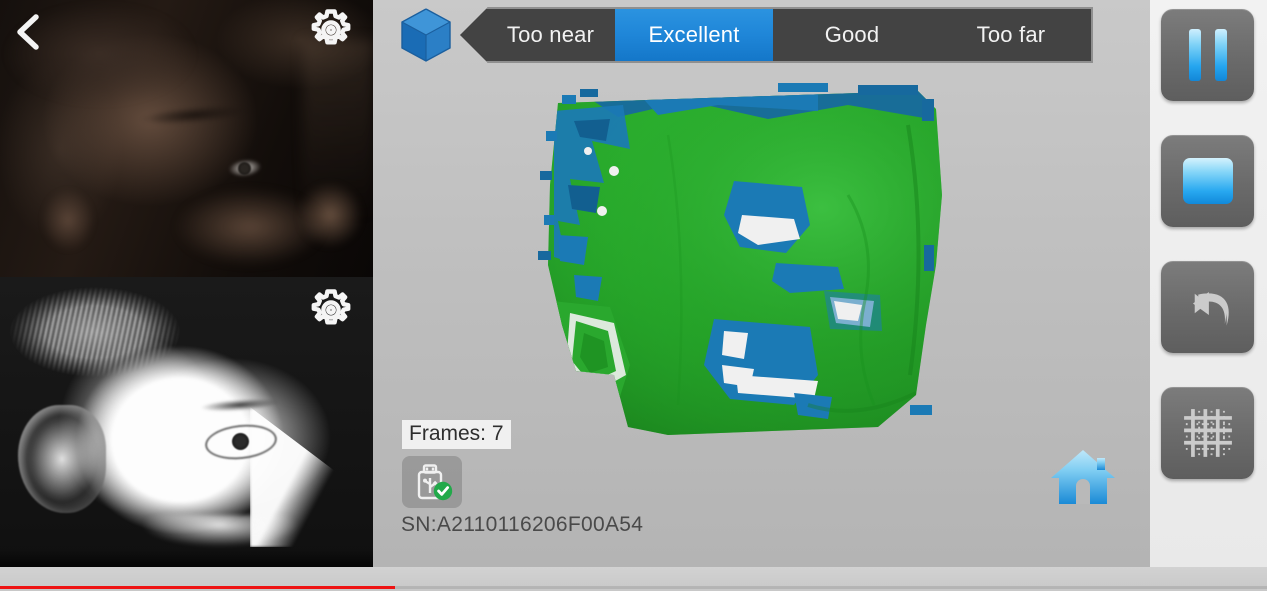 This screenshot has height=591, width=1267. I want to click on usb-status-indicator, so click(432, 482).